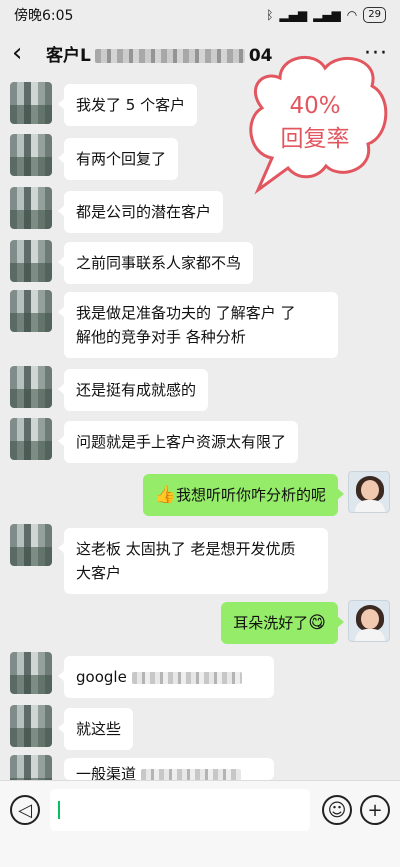 The width and height of the screenshot is (400, 867). Describe the element at coordinates (337, 810) in the screenshot. I see `emoji-icon: ☺` at that location.